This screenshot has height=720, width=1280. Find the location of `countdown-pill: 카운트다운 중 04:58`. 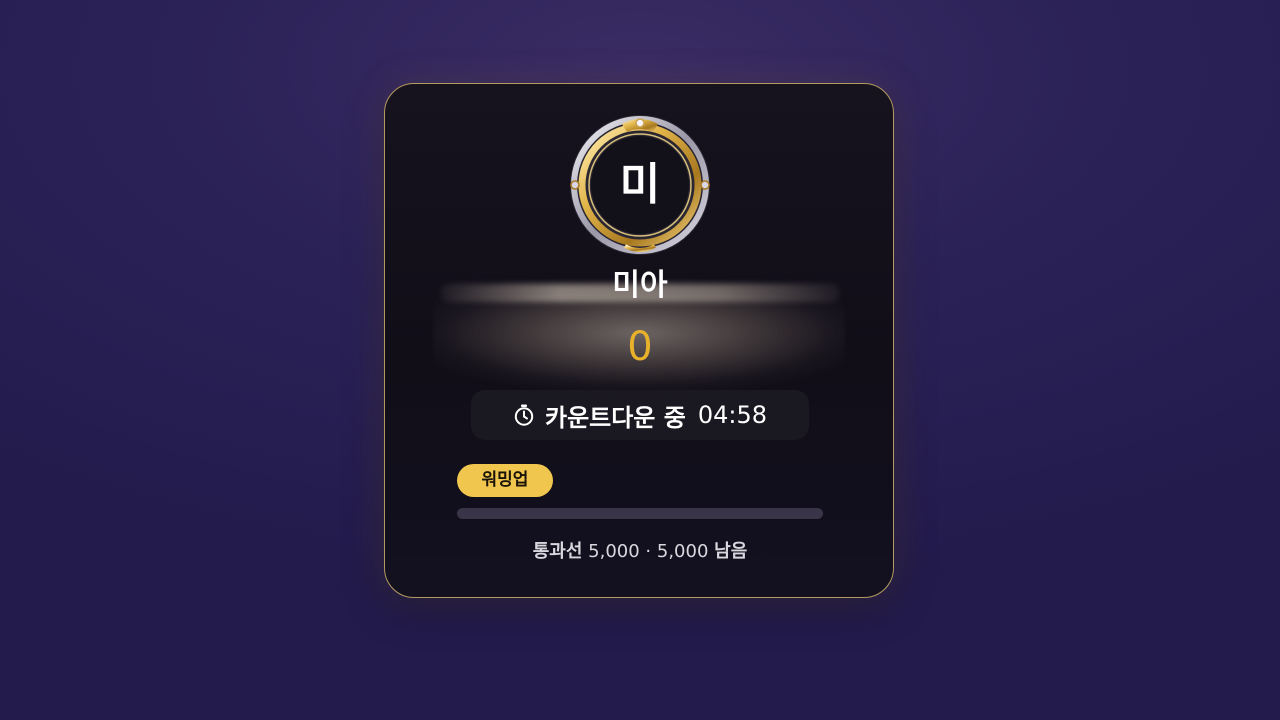

countdown-pill: 카운트다운 중 04:58 is located at coordinates (640, 415).